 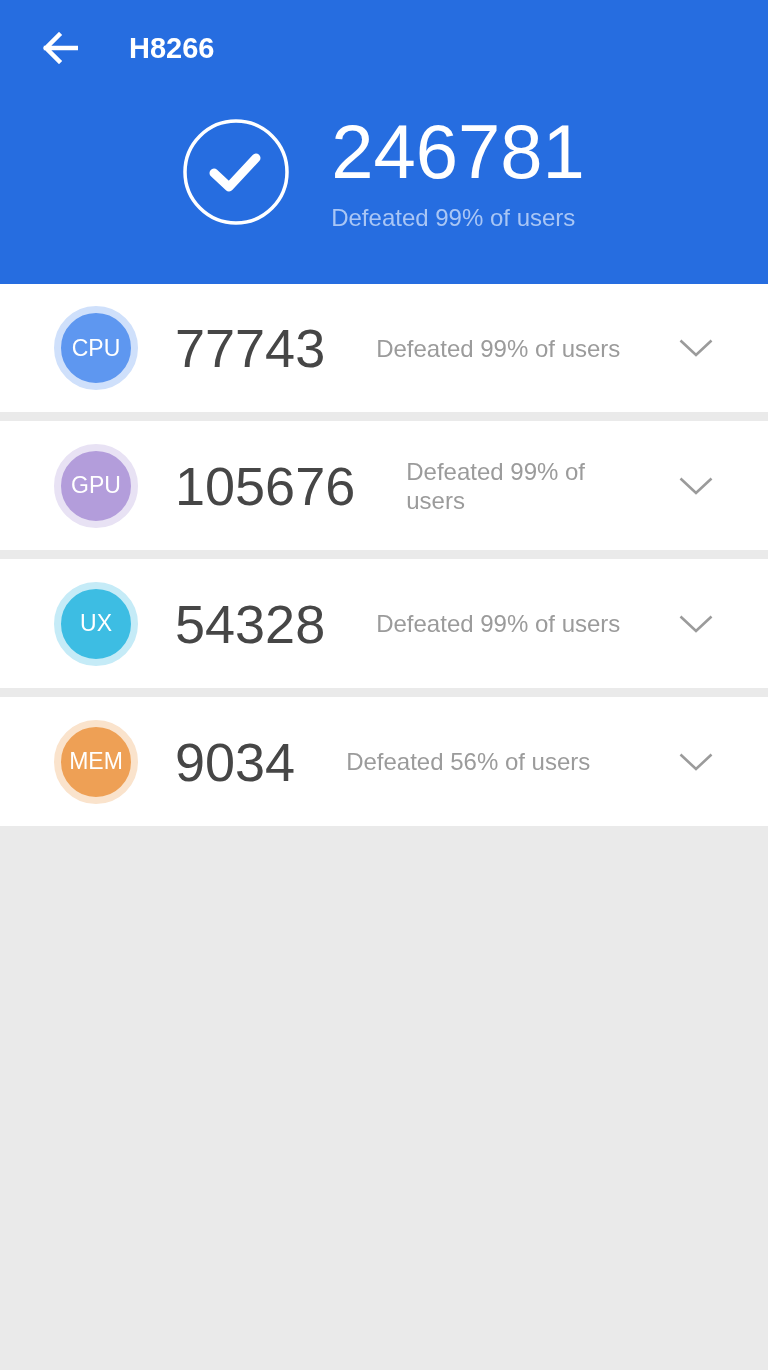 I want to click on result-card: UX 54328 Defeated 99% of users, so click(x=384, y=623).